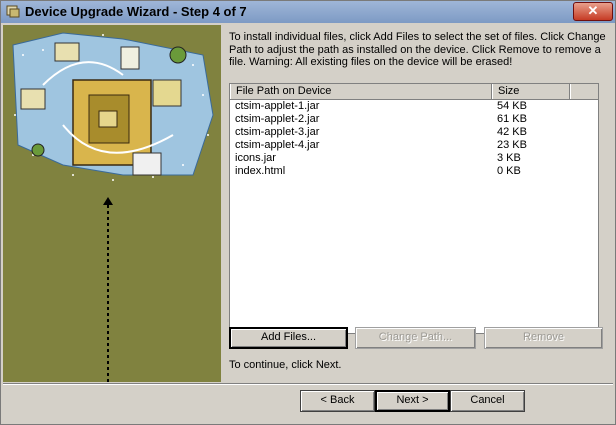  What do you see at coordinates (308, 12) in the screenshot?
I see `title-bar: Device Upgrade Wizard - Step 4 of 7 ✕` at bounding box center [308, 12].